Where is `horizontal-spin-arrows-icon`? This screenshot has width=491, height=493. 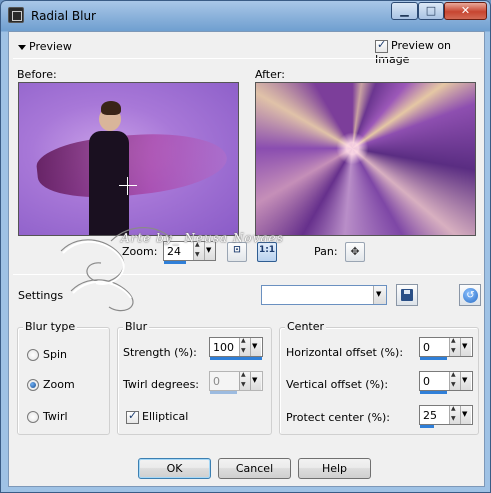
horizontal-spin-arrows-icon is located at coordinates (454, 346).